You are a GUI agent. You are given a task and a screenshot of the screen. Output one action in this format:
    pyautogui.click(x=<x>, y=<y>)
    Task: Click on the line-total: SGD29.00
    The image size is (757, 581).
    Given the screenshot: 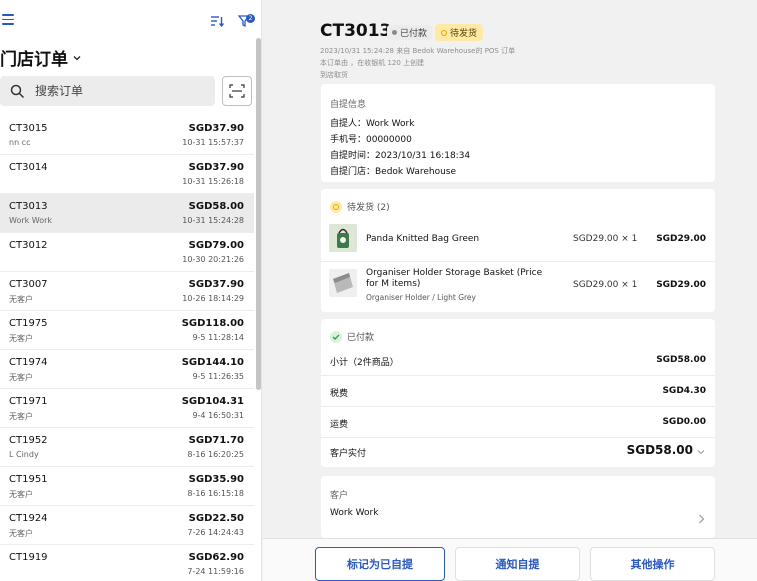 What is the action you would take?
    pyautogui.click(x=681, y=285)
    